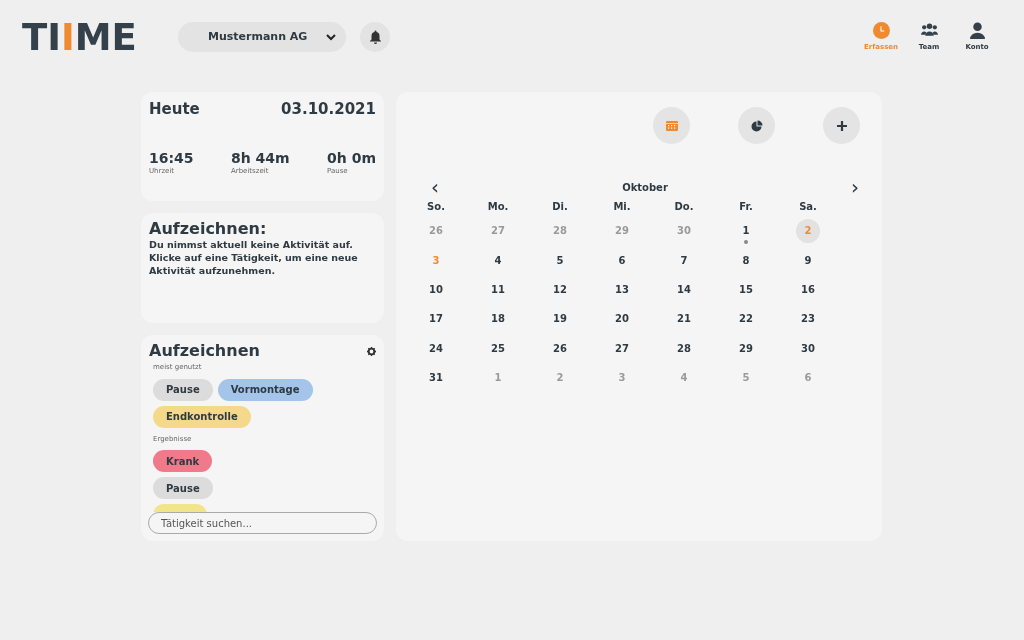  Describe the element at coordinates (684, 318) in the screenshot. I see `calendar-day: 21` at that location.